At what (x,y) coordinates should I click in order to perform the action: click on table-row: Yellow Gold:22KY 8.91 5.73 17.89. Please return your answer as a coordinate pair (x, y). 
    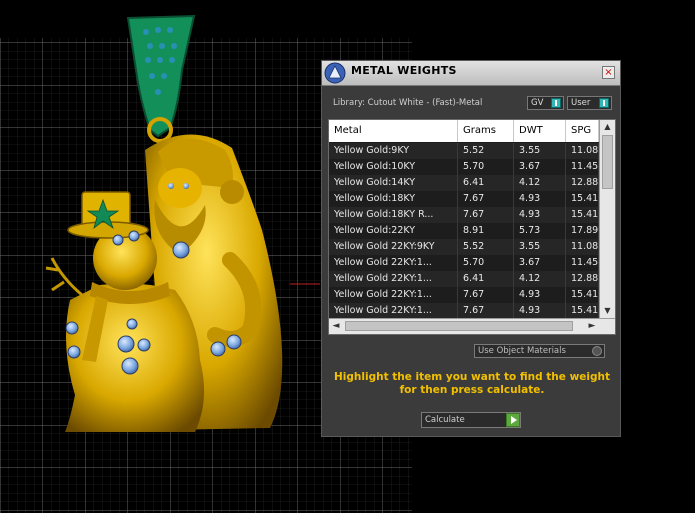
    Looking at the image, I should click on (464, 231).